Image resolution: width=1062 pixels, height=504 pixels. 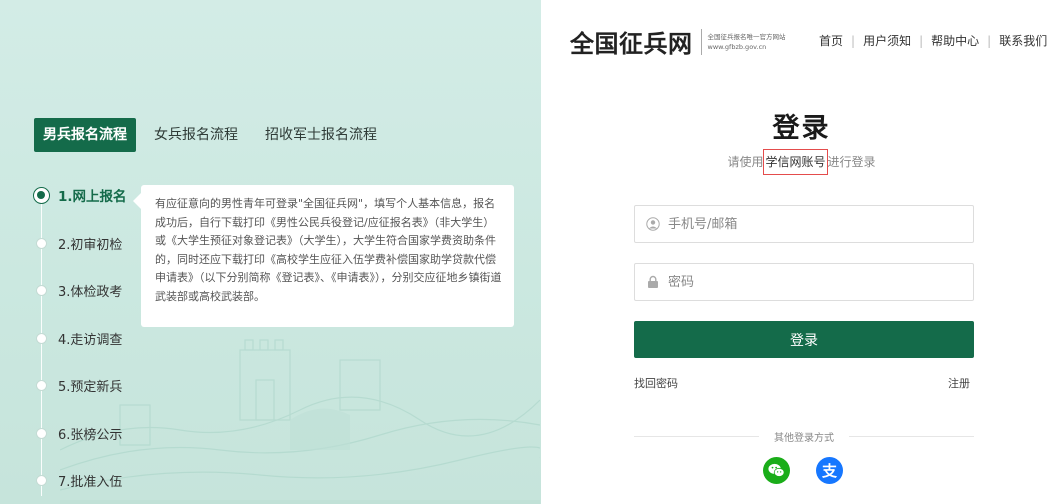 I want to click on nav-contact-us: 联系我们, so click(x=1023, y=40).